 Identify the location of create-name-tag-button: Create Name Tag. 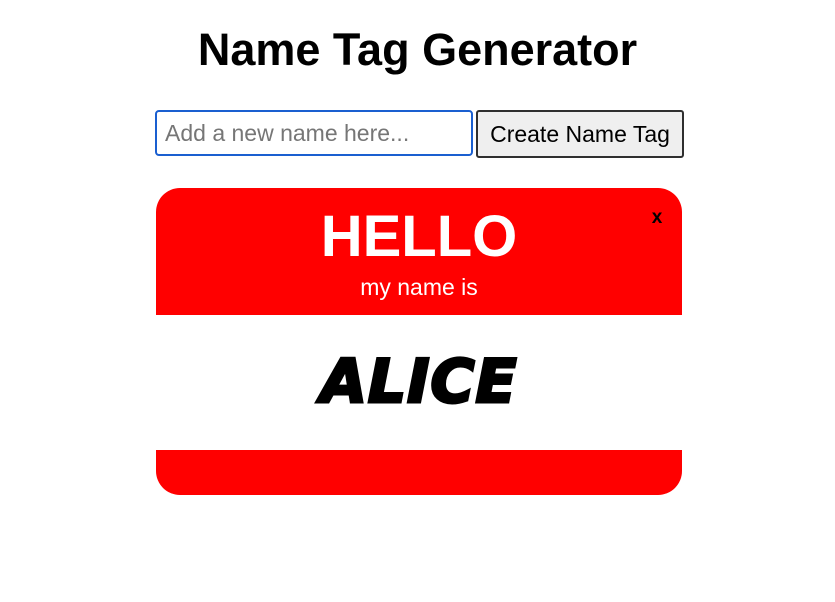
(580, 134).